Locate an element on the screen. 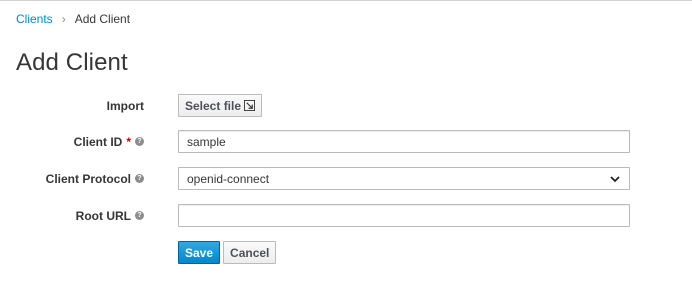  file-select-icon is located at coordinates (250, 105).